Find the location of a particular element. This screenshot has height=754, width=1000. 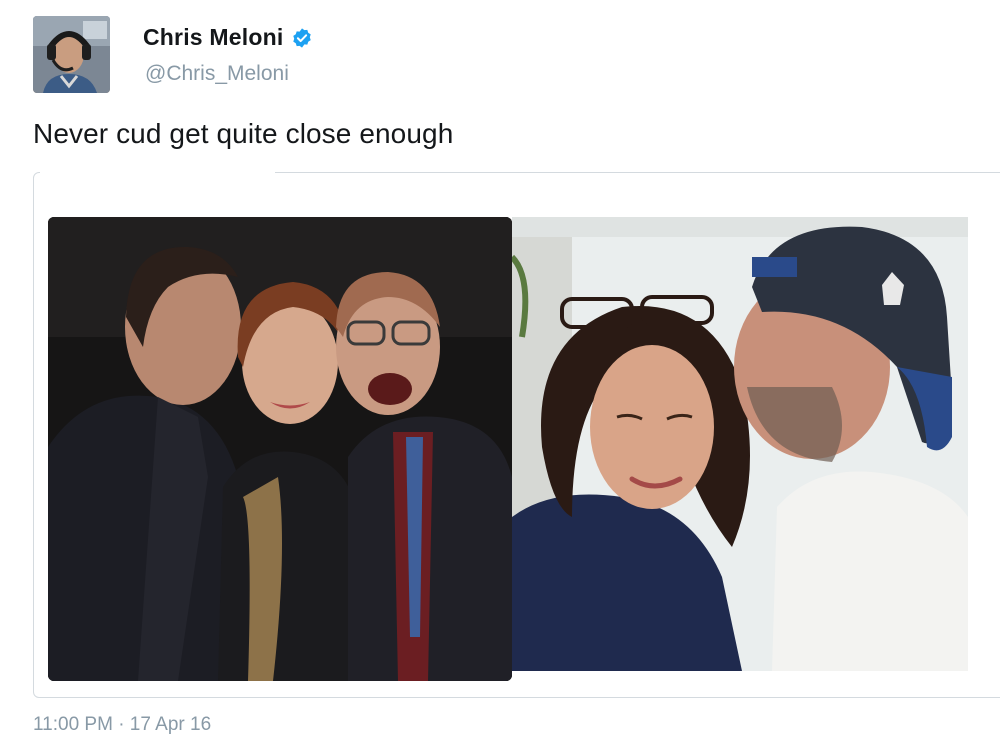

author-avatar is located at coordinates (71, 54).